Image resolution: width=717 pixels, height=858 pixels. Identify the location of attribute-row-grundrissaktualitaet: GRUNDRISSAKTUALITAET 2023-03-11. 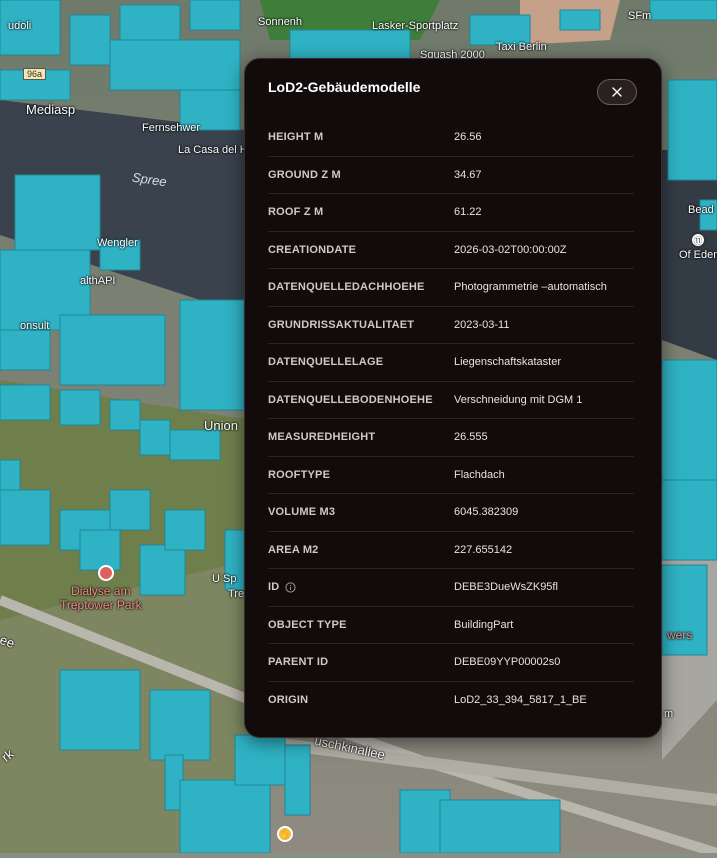
(451, 325).